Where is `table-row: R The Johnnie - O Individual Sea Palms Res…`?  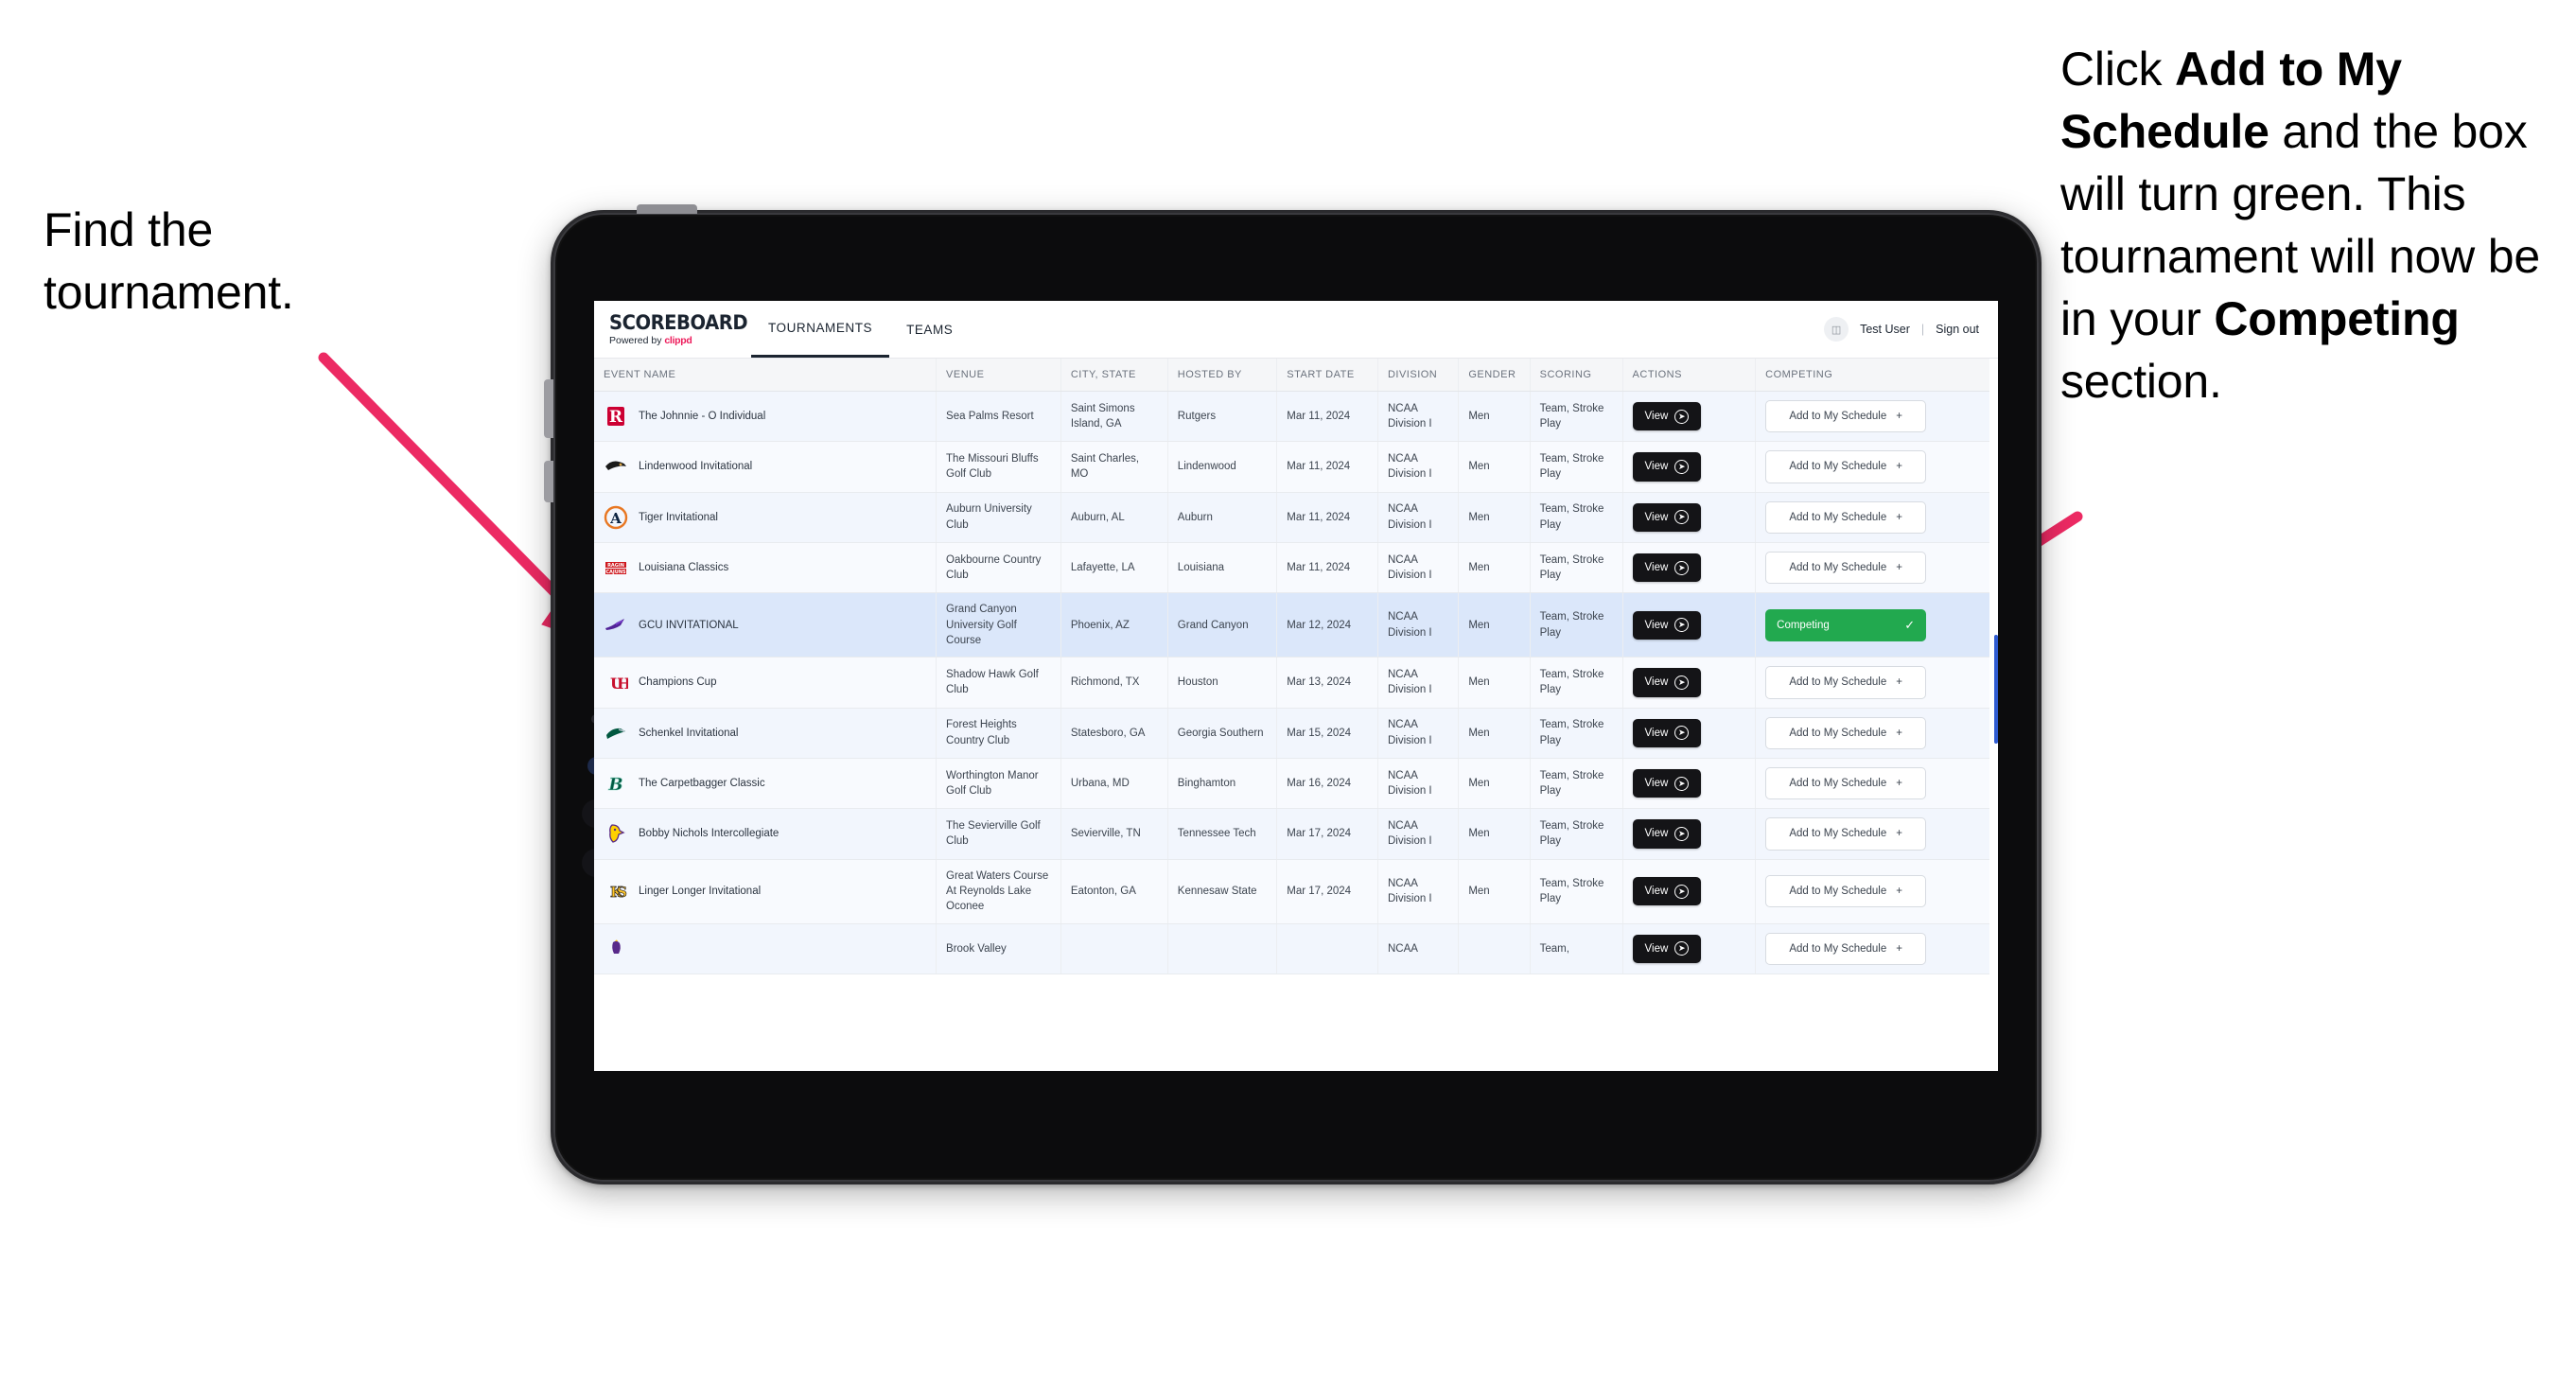
table-row: R The Johnnie - O Individual Sea Palms Res… is located at coordinates (1292, 417).